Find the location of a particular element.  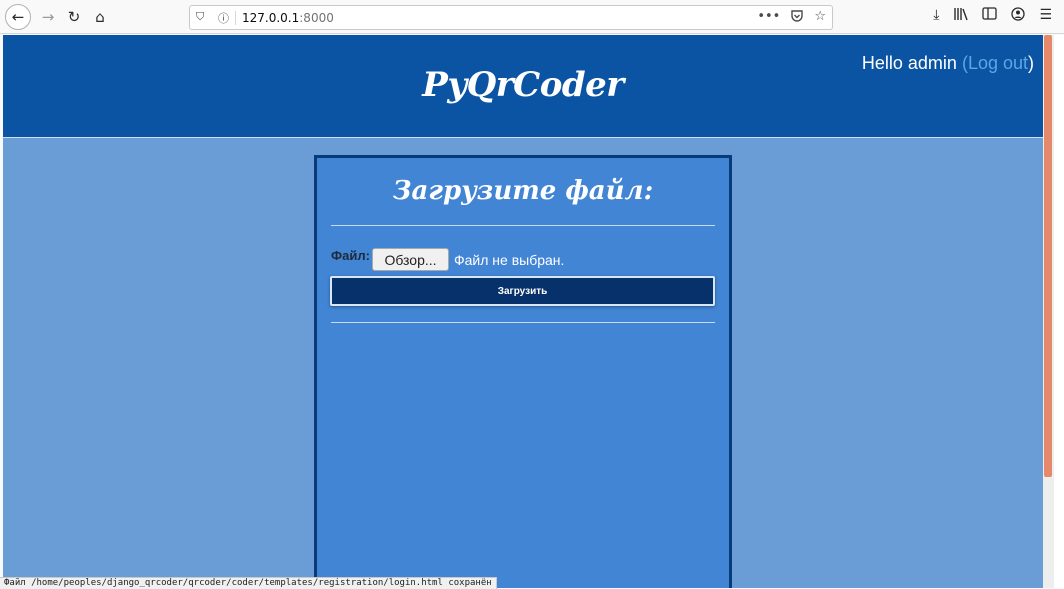

paren-close: ) is located at coordinates (1031, 63).